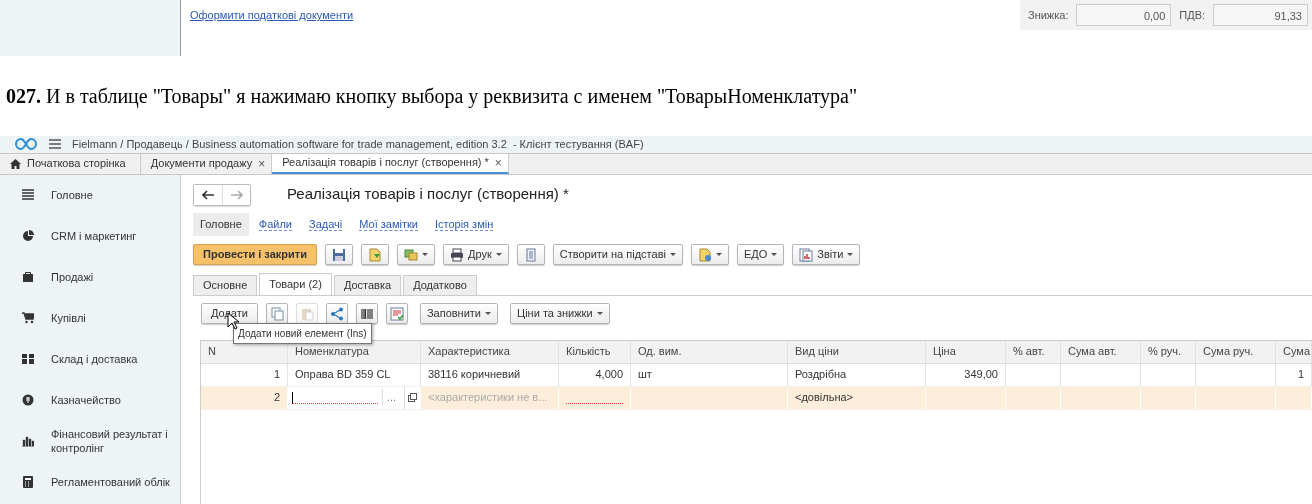  What do you see at coordinates (709, 374) in the screenshot?
I see `table-cell: шт` at bounding box center [709, 374].